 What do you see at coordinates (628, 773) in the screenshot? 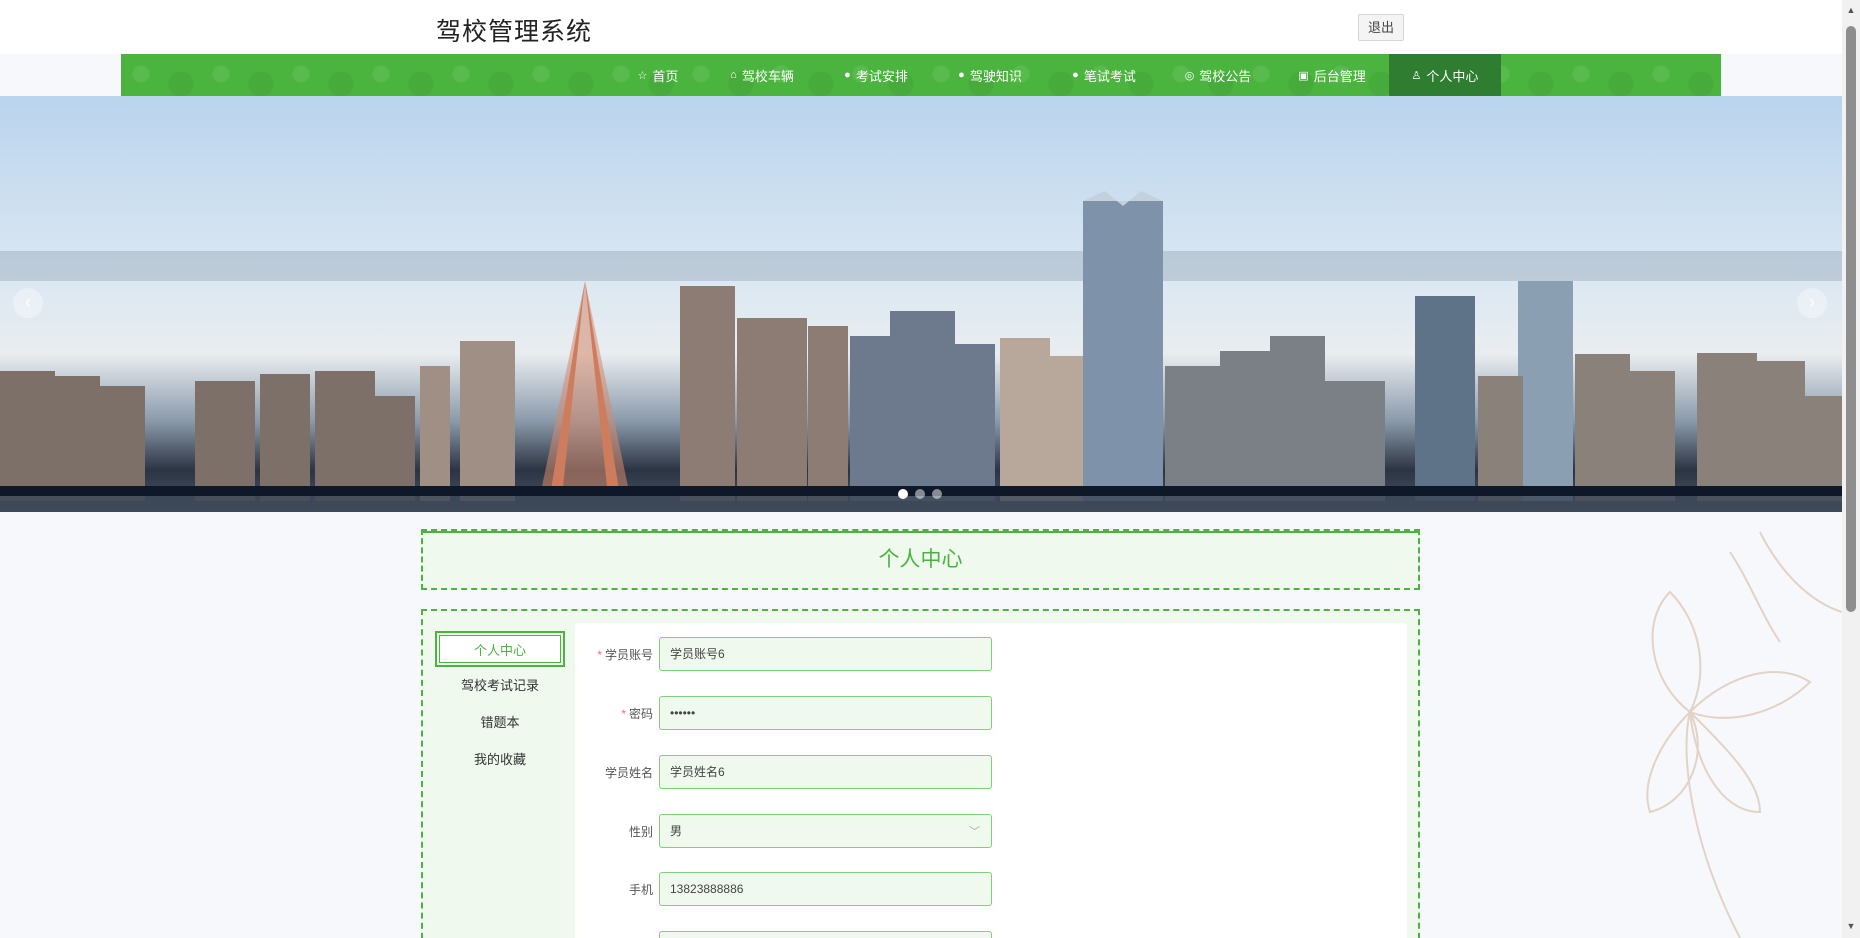
I see `name-label: 学员姓名` at bounding box center [628, 773].